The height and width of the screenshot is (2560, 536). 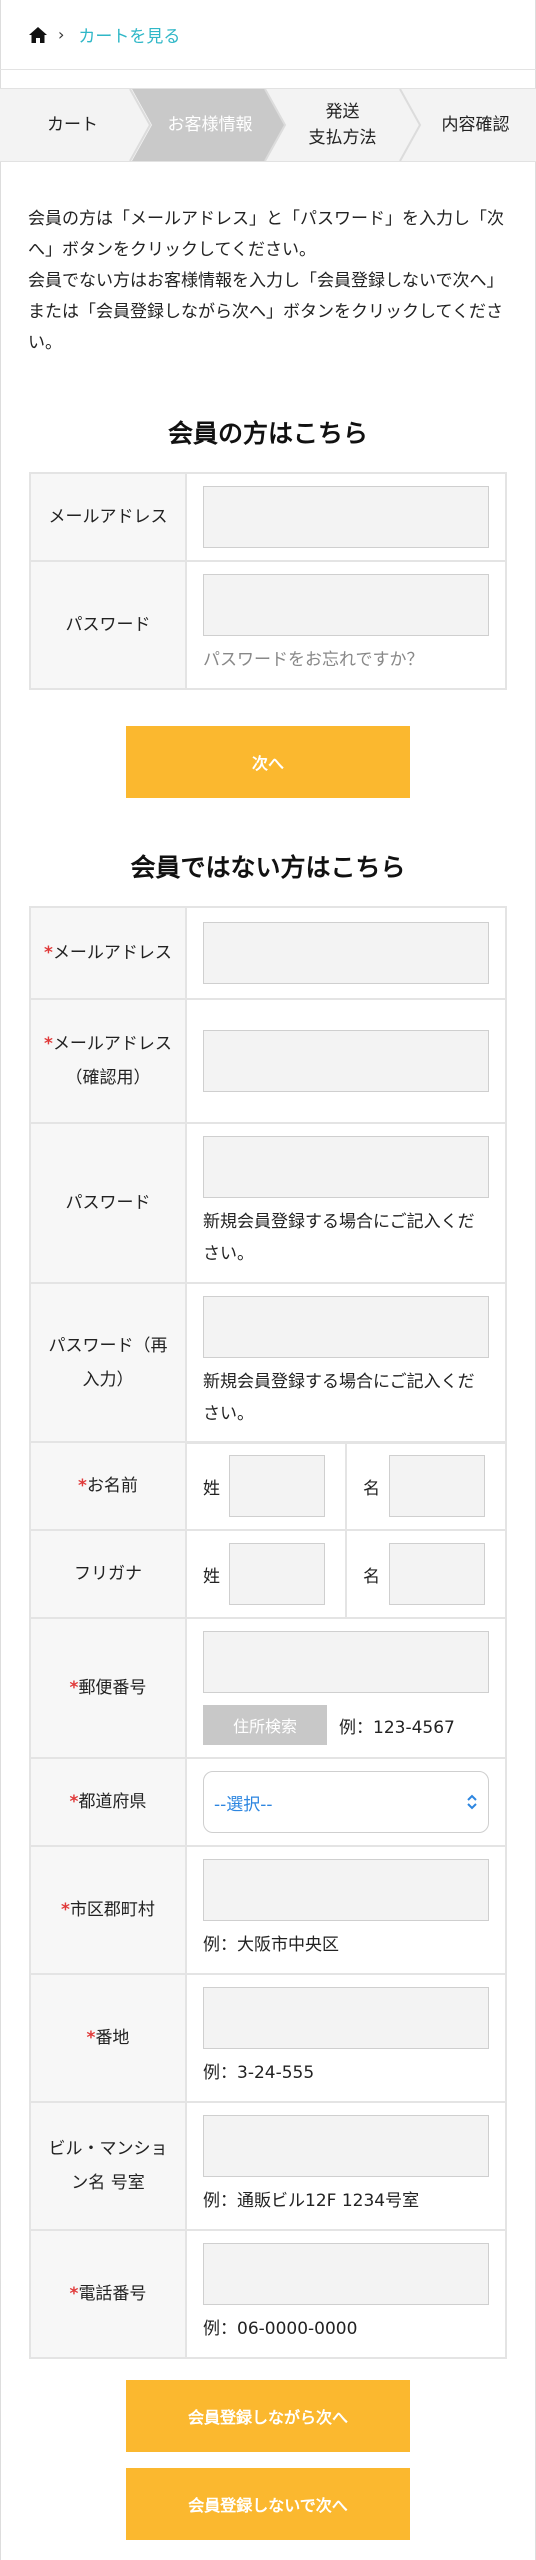 What do you see at coordinates (346, 1802) in the screenshot?
I see `pref-select: --選択--` at bounding box center [346, 1802].